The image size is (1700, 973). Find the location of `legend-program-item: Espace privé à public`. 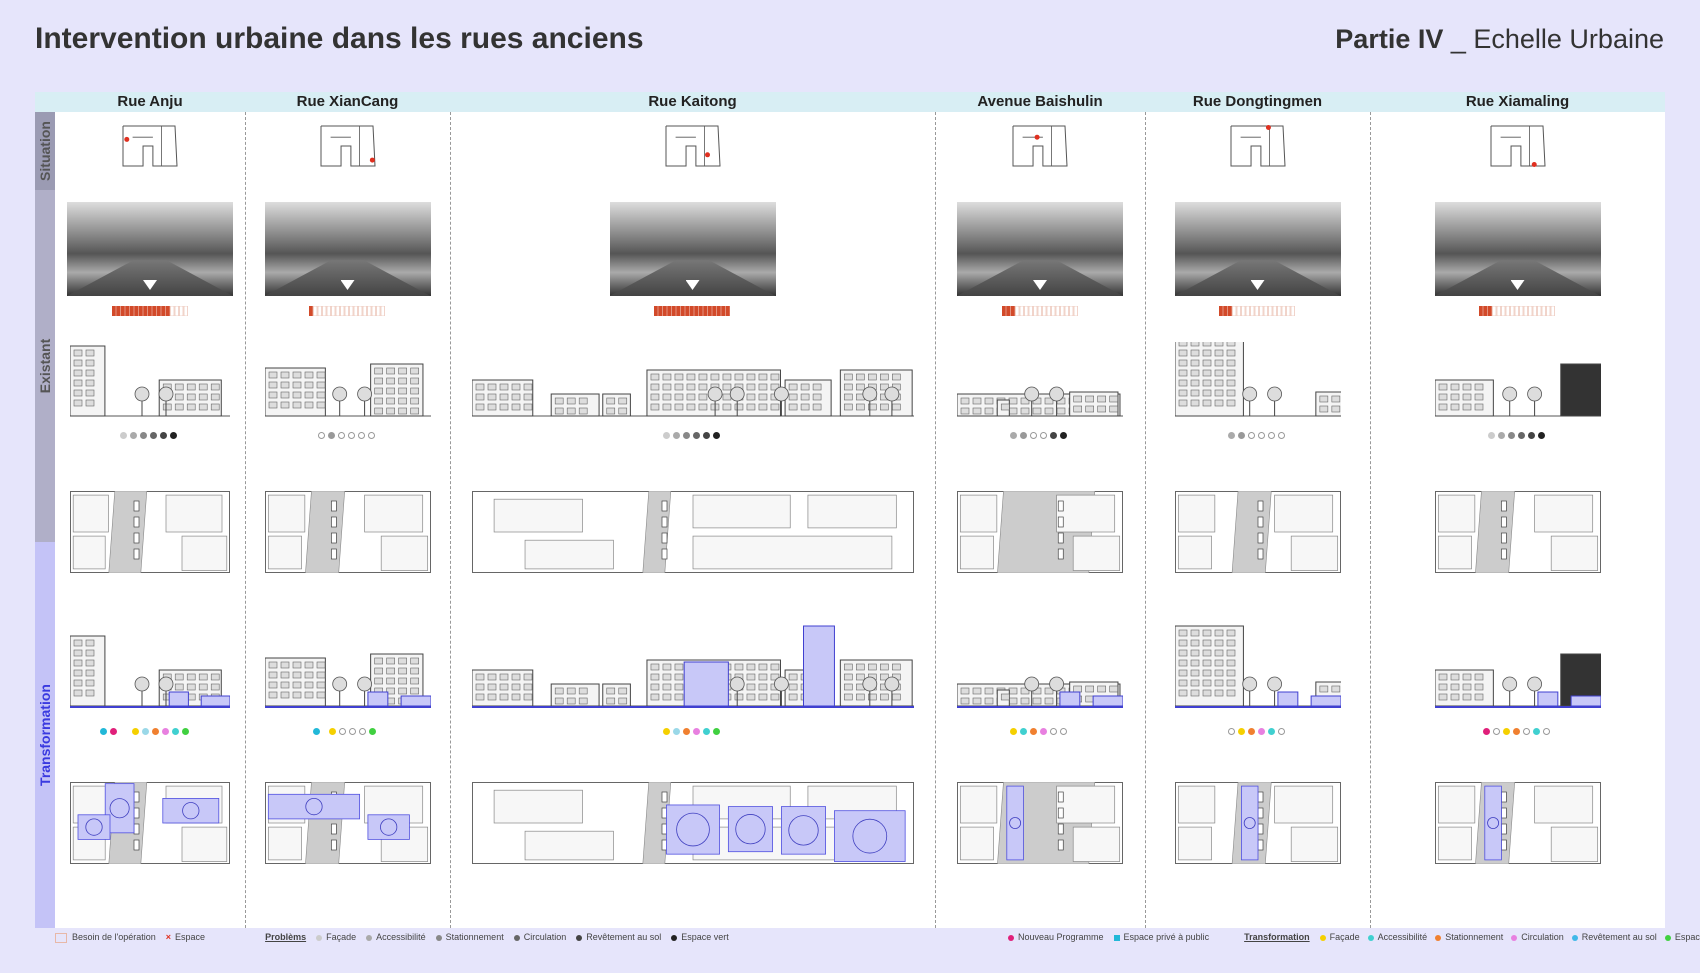

legend-program-item: Espace privé à public is located at coordinates (1161, 937).